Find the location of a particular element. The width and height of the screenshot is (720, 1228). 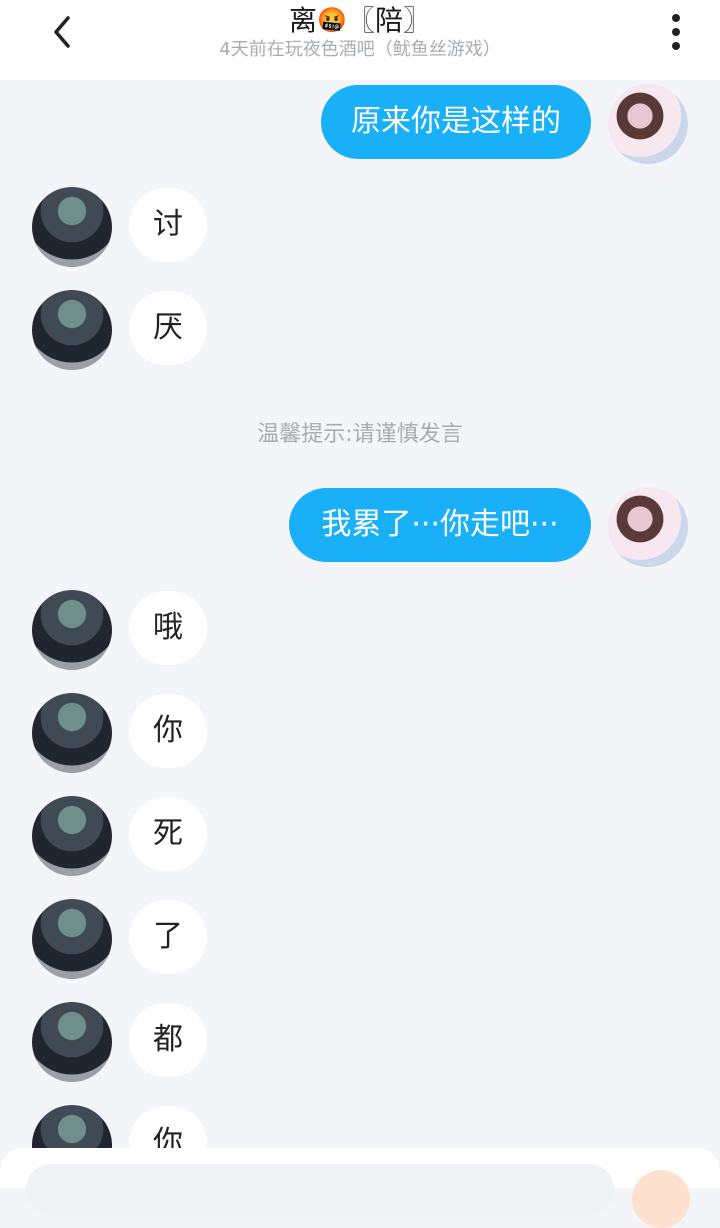

emoji-button is located at coordinates (661, 1199).